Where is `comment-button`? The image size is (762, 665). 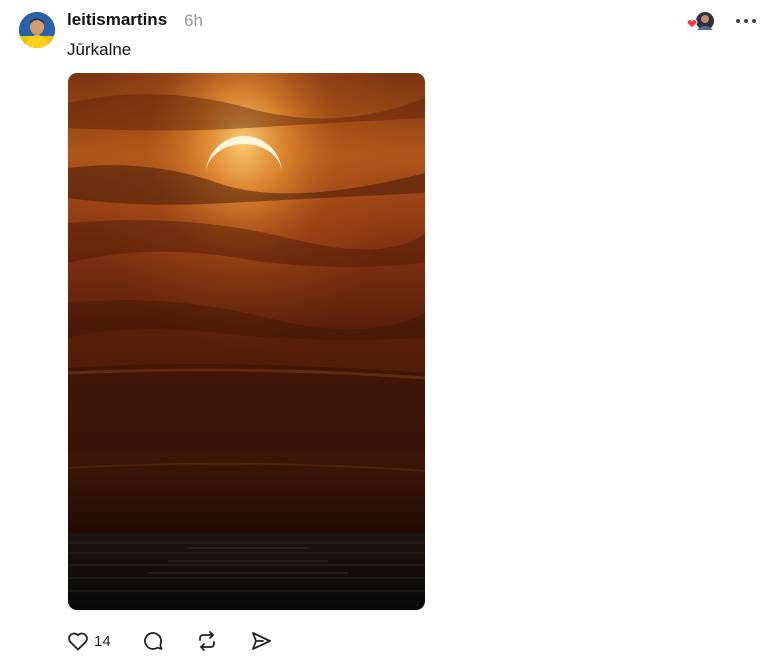 comment-button is located at coordinates (153, 641).